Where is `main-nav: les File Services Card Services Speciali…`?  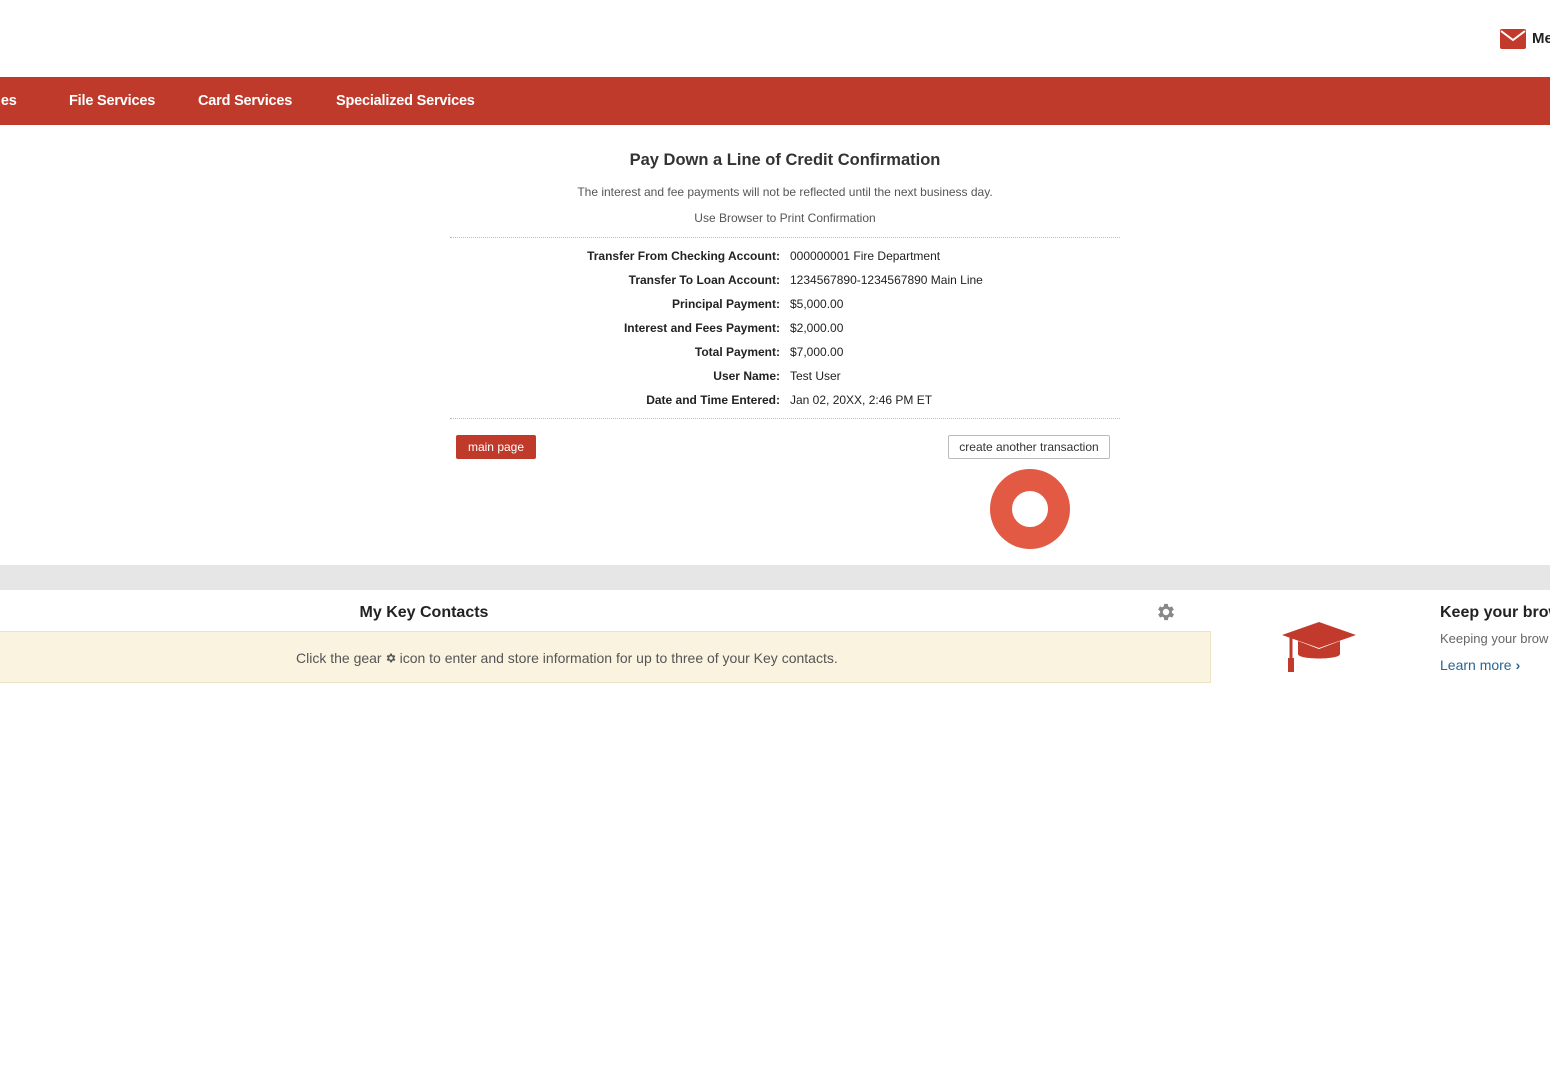
main-nav: les File Services Card Services Speciali… is located at coordinates (775, 101).